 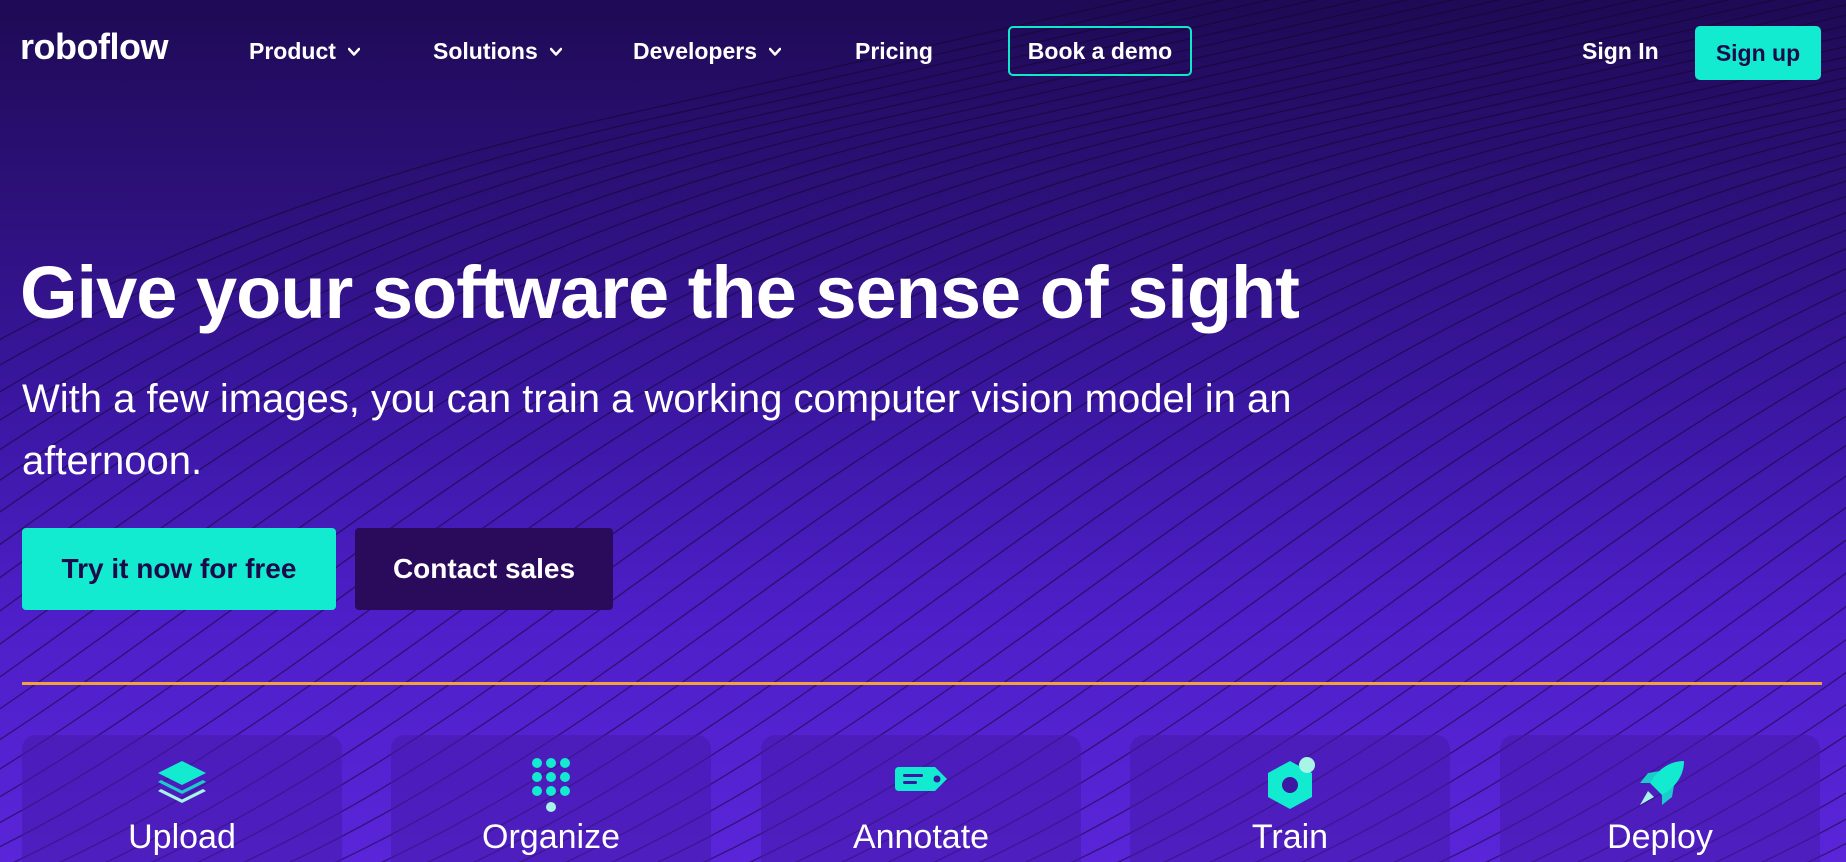 What do you see at coordinates (695, 51) in the screenshot?
I see `nav-developers-label: Developers` at bounding box center [695, 51].